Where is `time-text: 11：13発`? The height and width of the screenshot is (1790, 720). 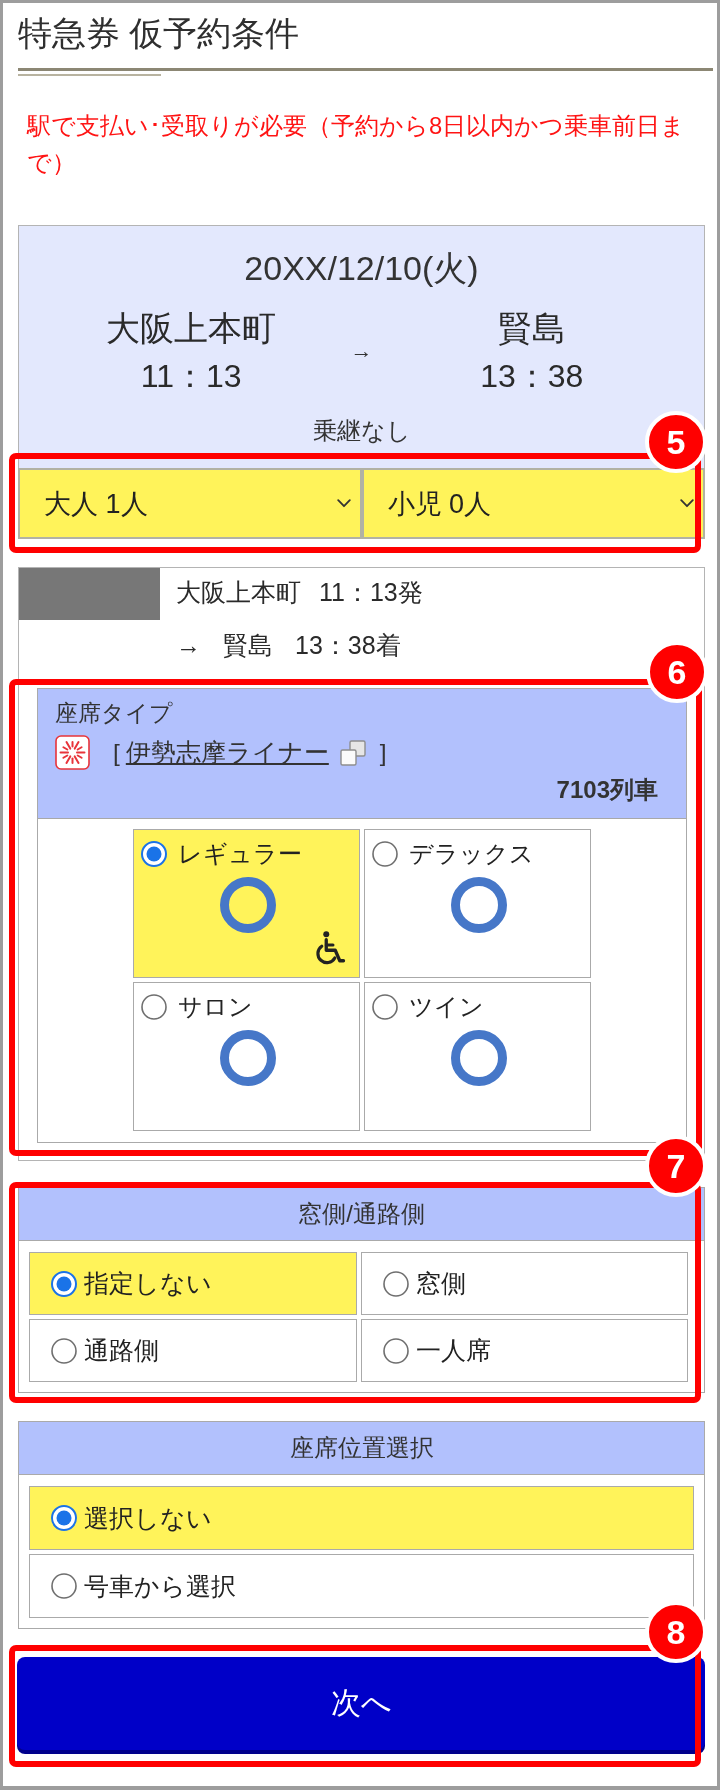 time-text: 11：13発 is located at coordinates (371, 592).